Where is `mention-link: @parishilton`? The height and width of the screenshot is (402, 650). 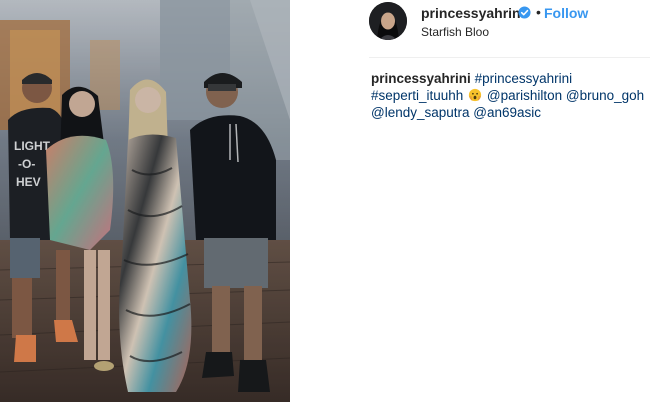 mention-link: @parishilton is located at coordinates (524, 95).